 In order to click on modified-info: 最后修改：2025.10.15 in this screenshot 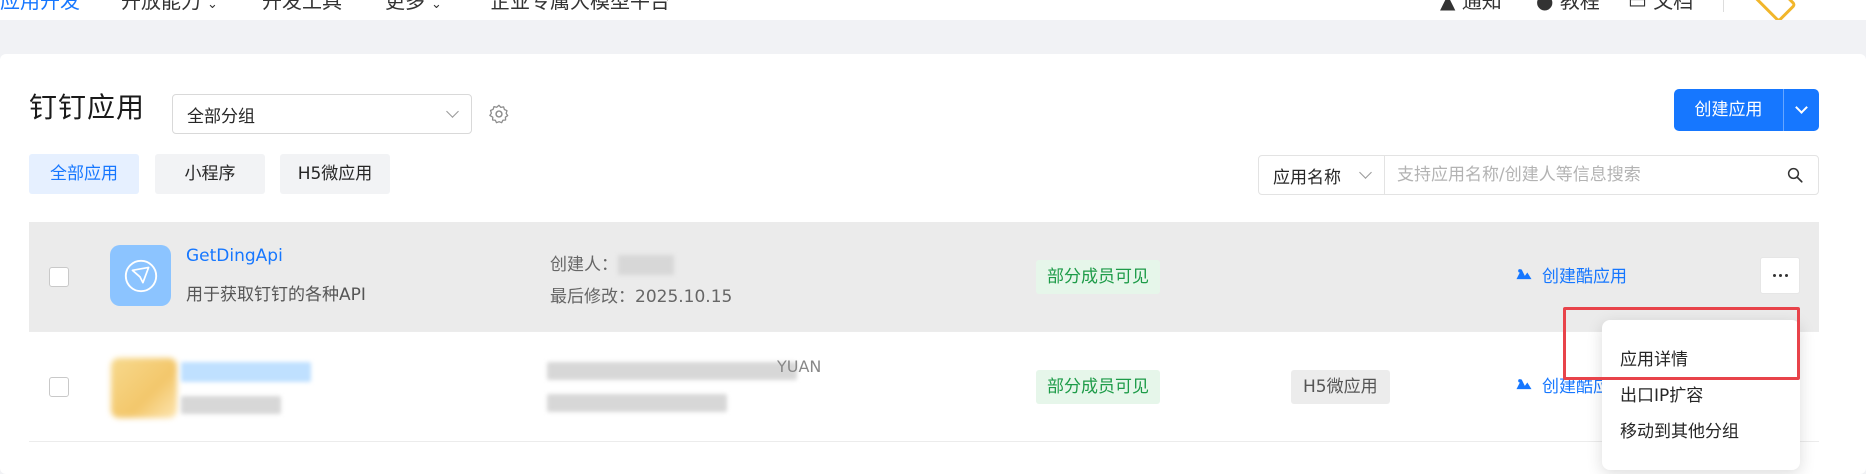, I will do `click(641, 294)`.